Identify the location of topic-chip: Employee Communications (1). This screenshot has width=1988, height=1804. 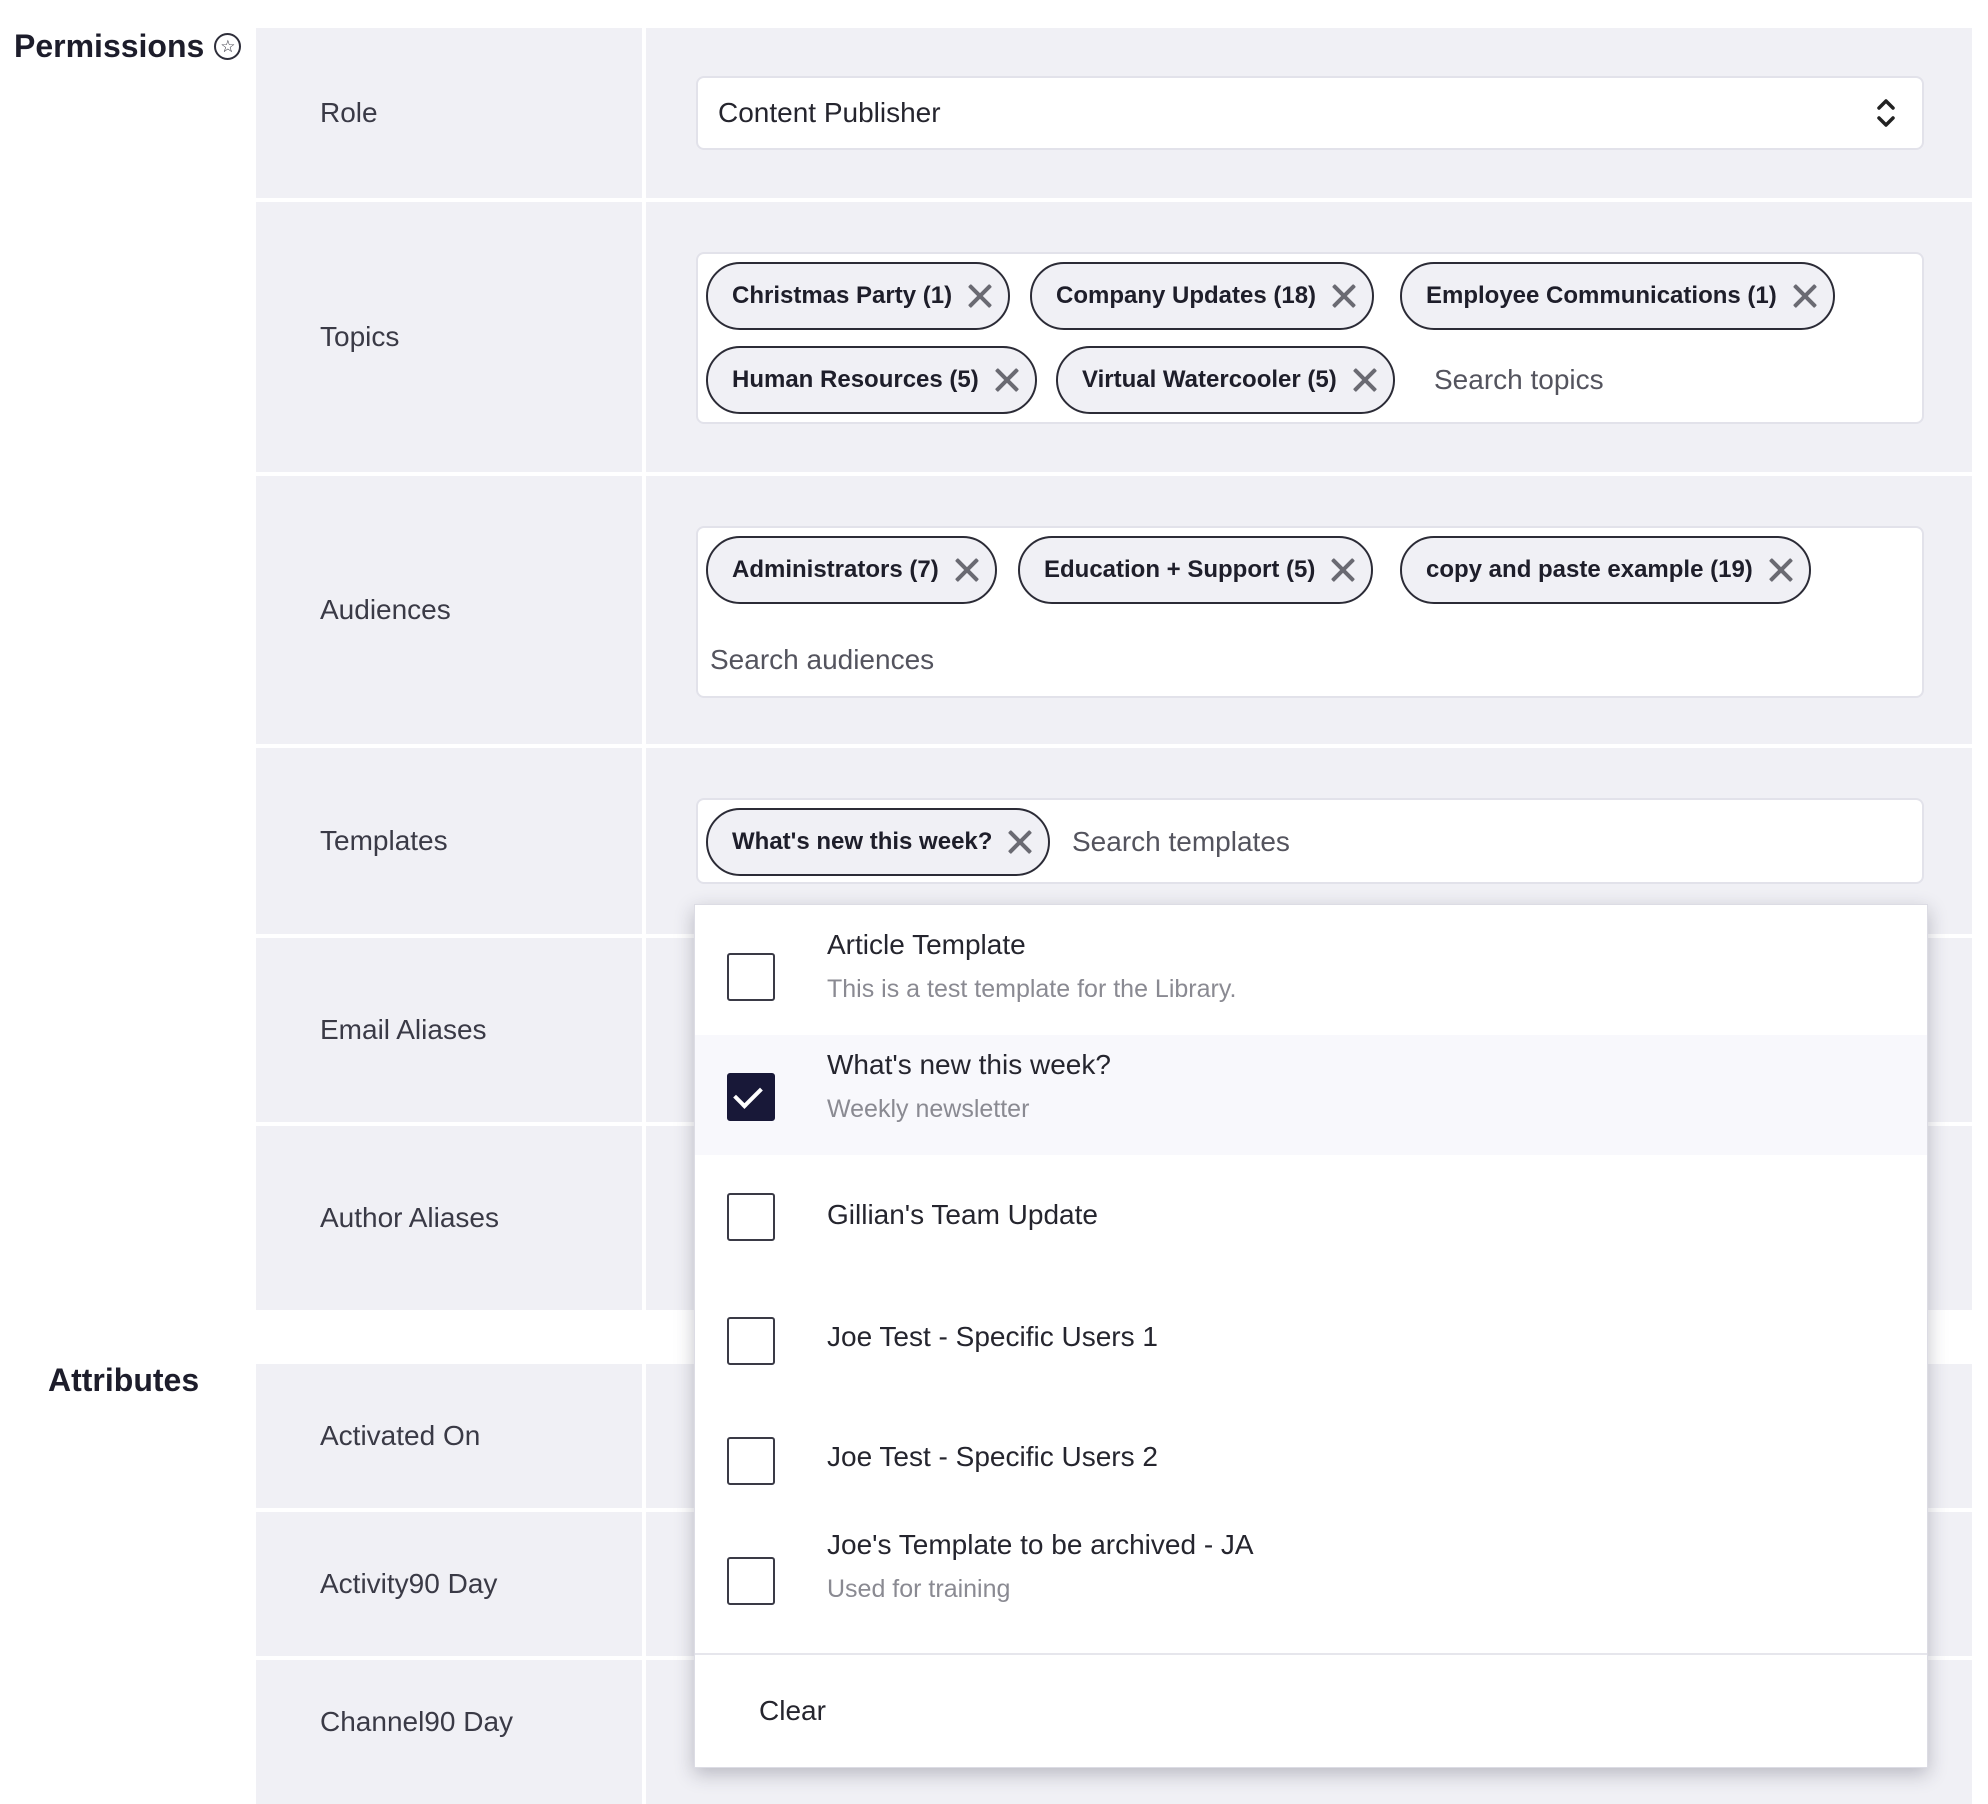
(1617, 296).